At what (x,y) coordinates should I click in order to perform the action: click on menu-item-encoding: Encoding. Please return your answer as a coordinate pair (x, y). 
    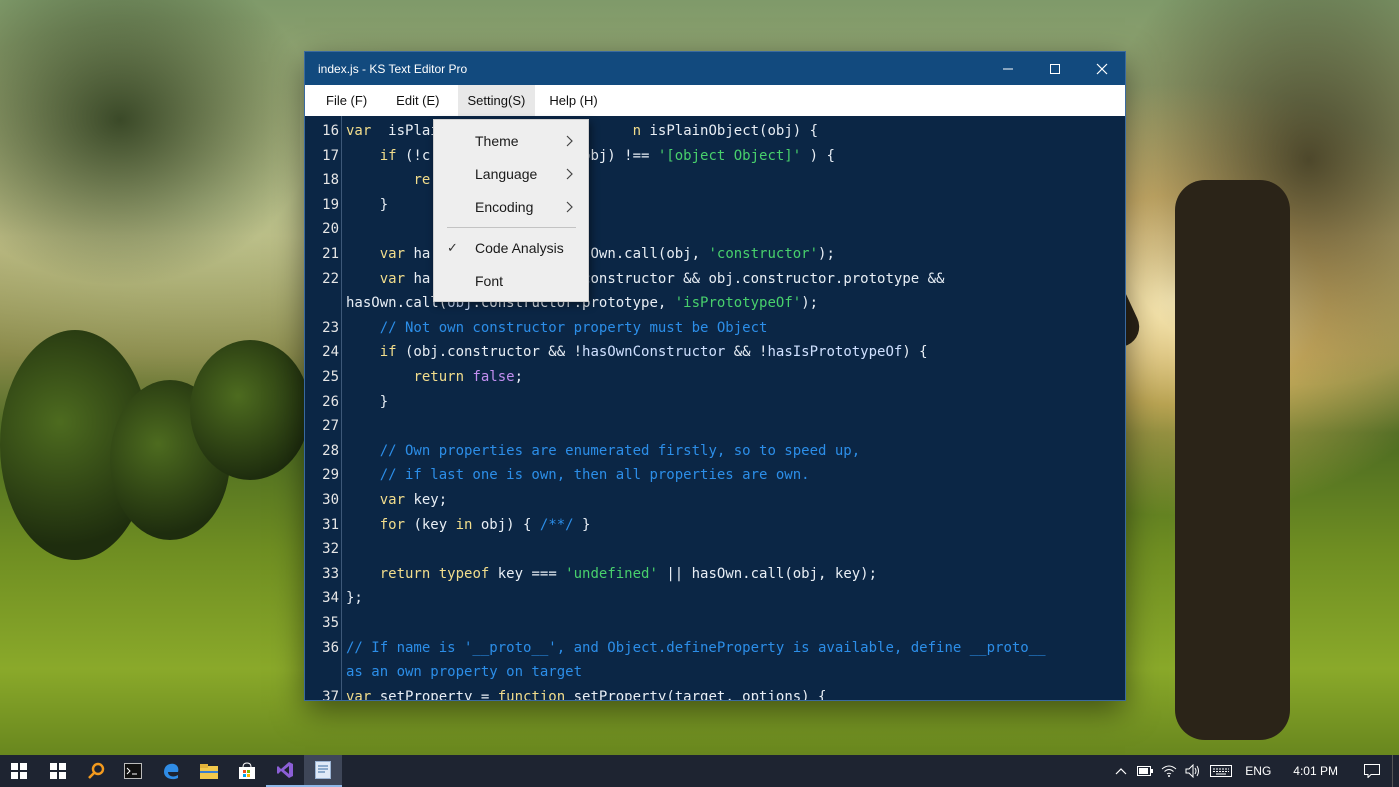
    Looking at the image, I should click on (511, 207).